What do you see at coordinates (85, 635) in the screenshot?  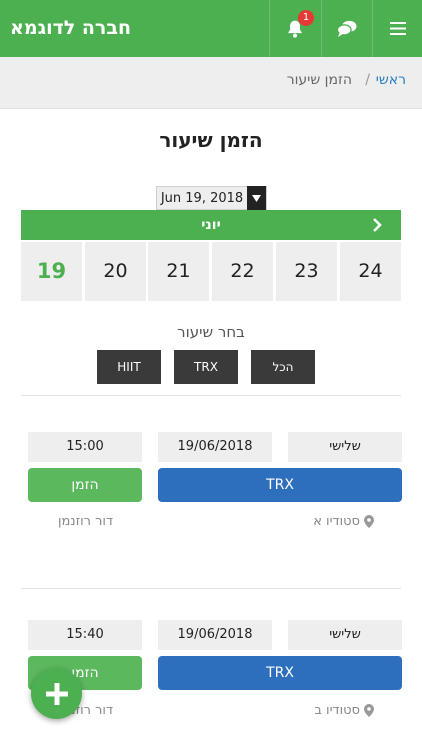 I see `class-time: 15:40` at bounding box center [85, 635].